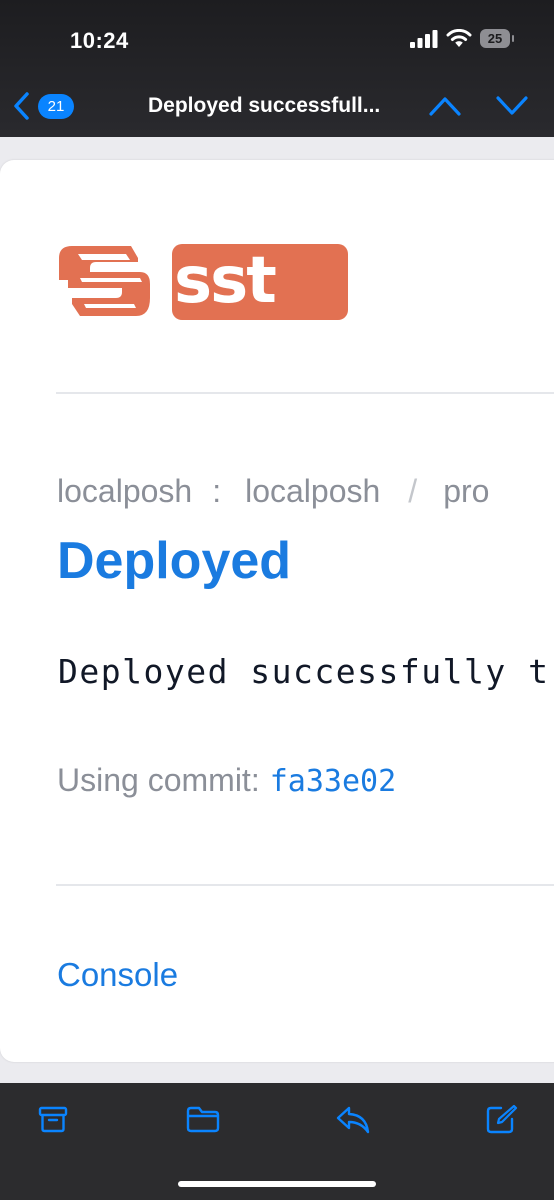 This screenshot has width=554, height=1200. What do you see at coordinates (305, 885) in the screenshot?
I see `footer-divider` at bounding box center [305, 885].